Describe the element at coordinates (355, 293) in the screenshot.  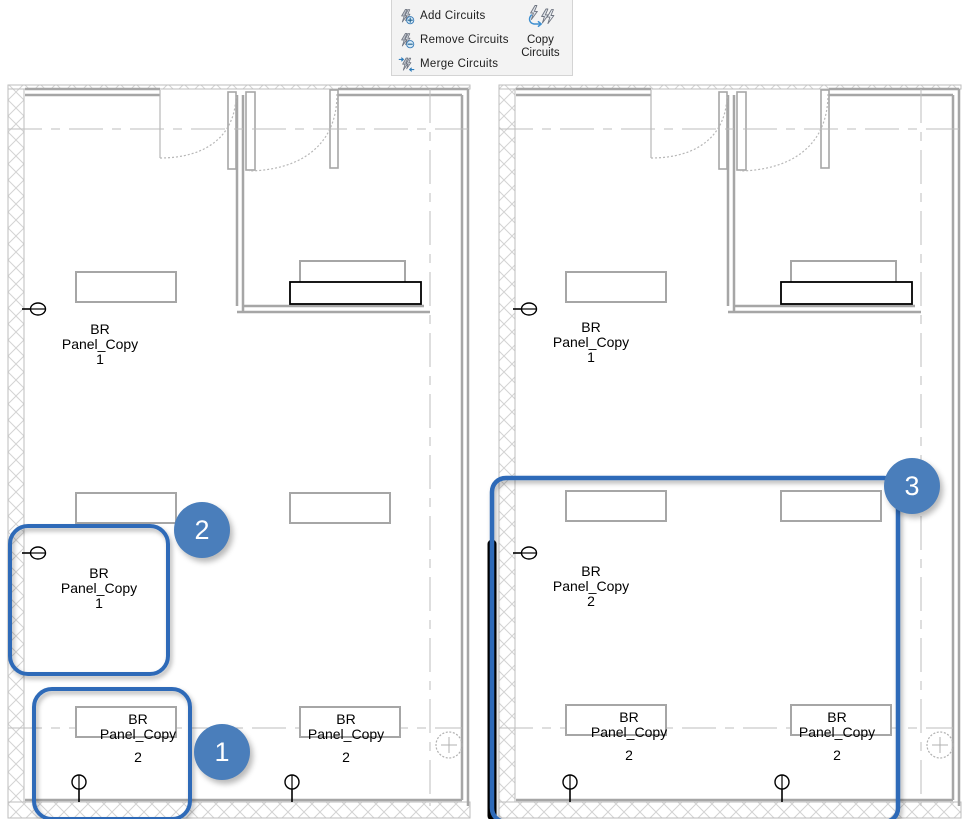
I see `left-plan-selected-fixture` at that location.